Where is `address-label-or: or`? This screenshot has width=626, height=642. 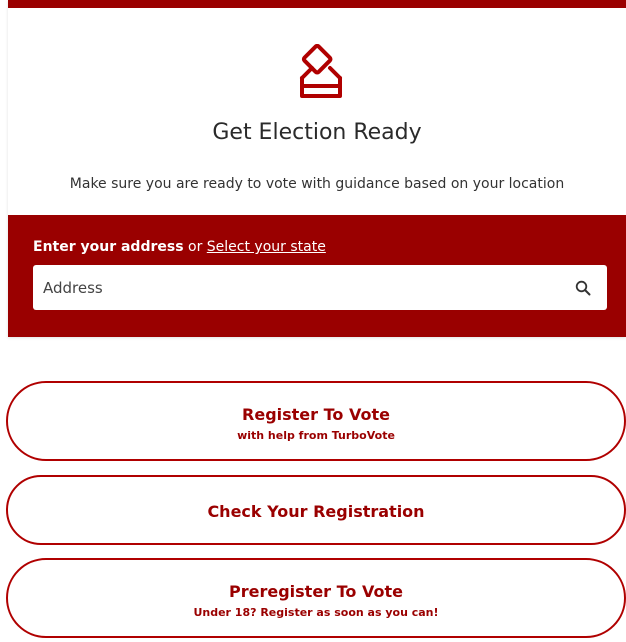 address-label-or: or is located at coordinates (195, 247).